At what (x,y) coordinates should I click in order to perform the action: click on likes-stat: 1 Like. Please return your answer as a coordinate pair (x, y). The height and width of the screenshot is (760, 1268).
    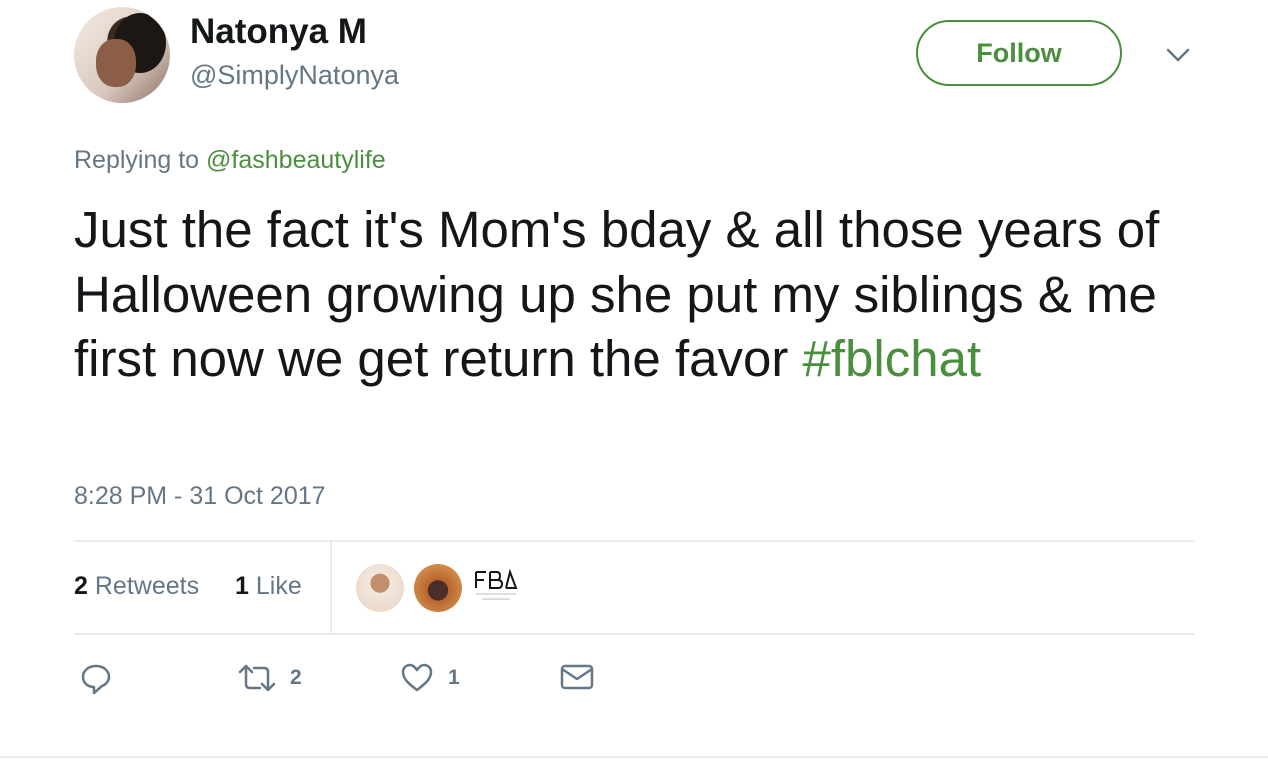
    Looking at the image, I should click on (268, 586).